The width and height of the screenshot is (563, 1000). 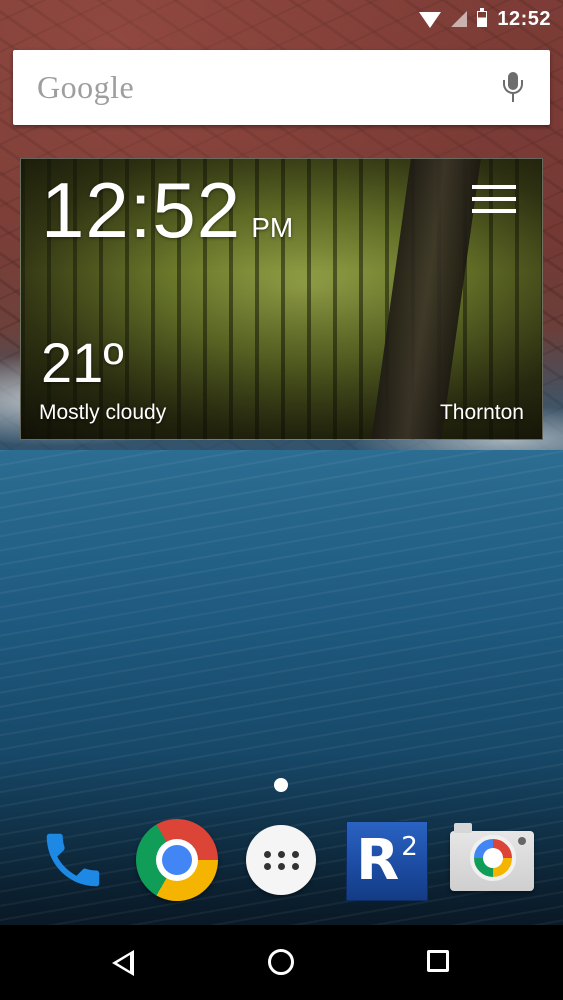 I want to click on back-icon, so click(x=123, y=963).